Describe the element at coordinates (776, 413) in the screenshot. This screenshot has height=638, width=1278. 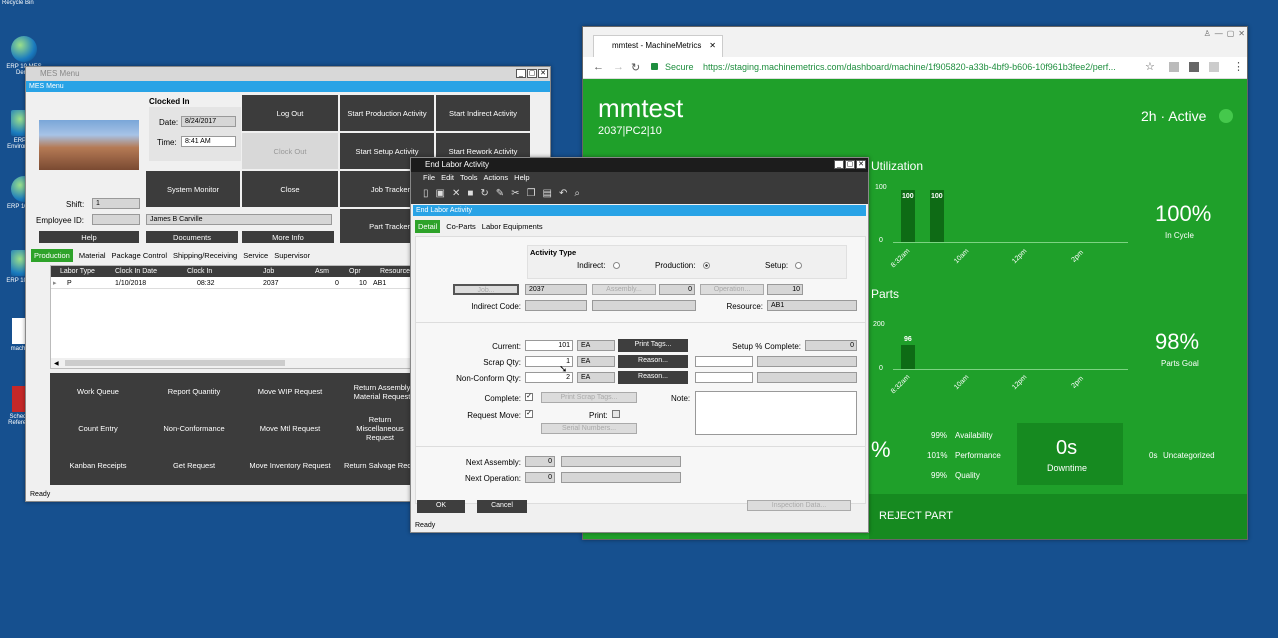
I see `note-textarea` at that location.